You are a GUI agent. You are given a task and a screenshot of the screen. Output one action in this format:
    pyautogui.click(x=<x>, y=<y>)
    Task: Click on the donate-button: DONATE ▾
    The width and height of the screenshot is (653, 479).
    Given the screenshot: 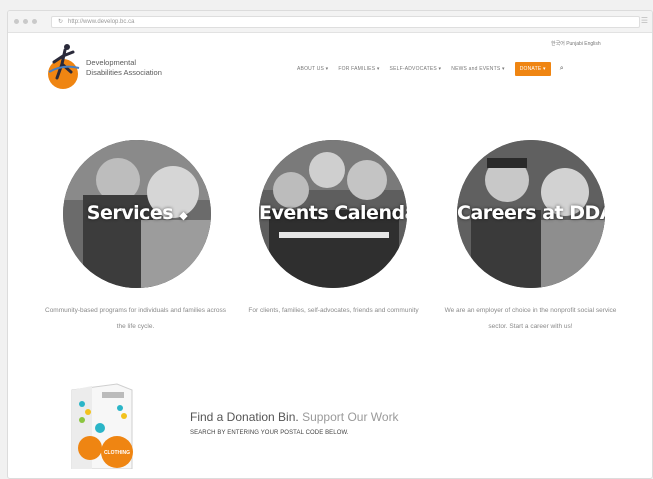 What is the action you would take?
    pyautogui.click(x=532, y=69)
    